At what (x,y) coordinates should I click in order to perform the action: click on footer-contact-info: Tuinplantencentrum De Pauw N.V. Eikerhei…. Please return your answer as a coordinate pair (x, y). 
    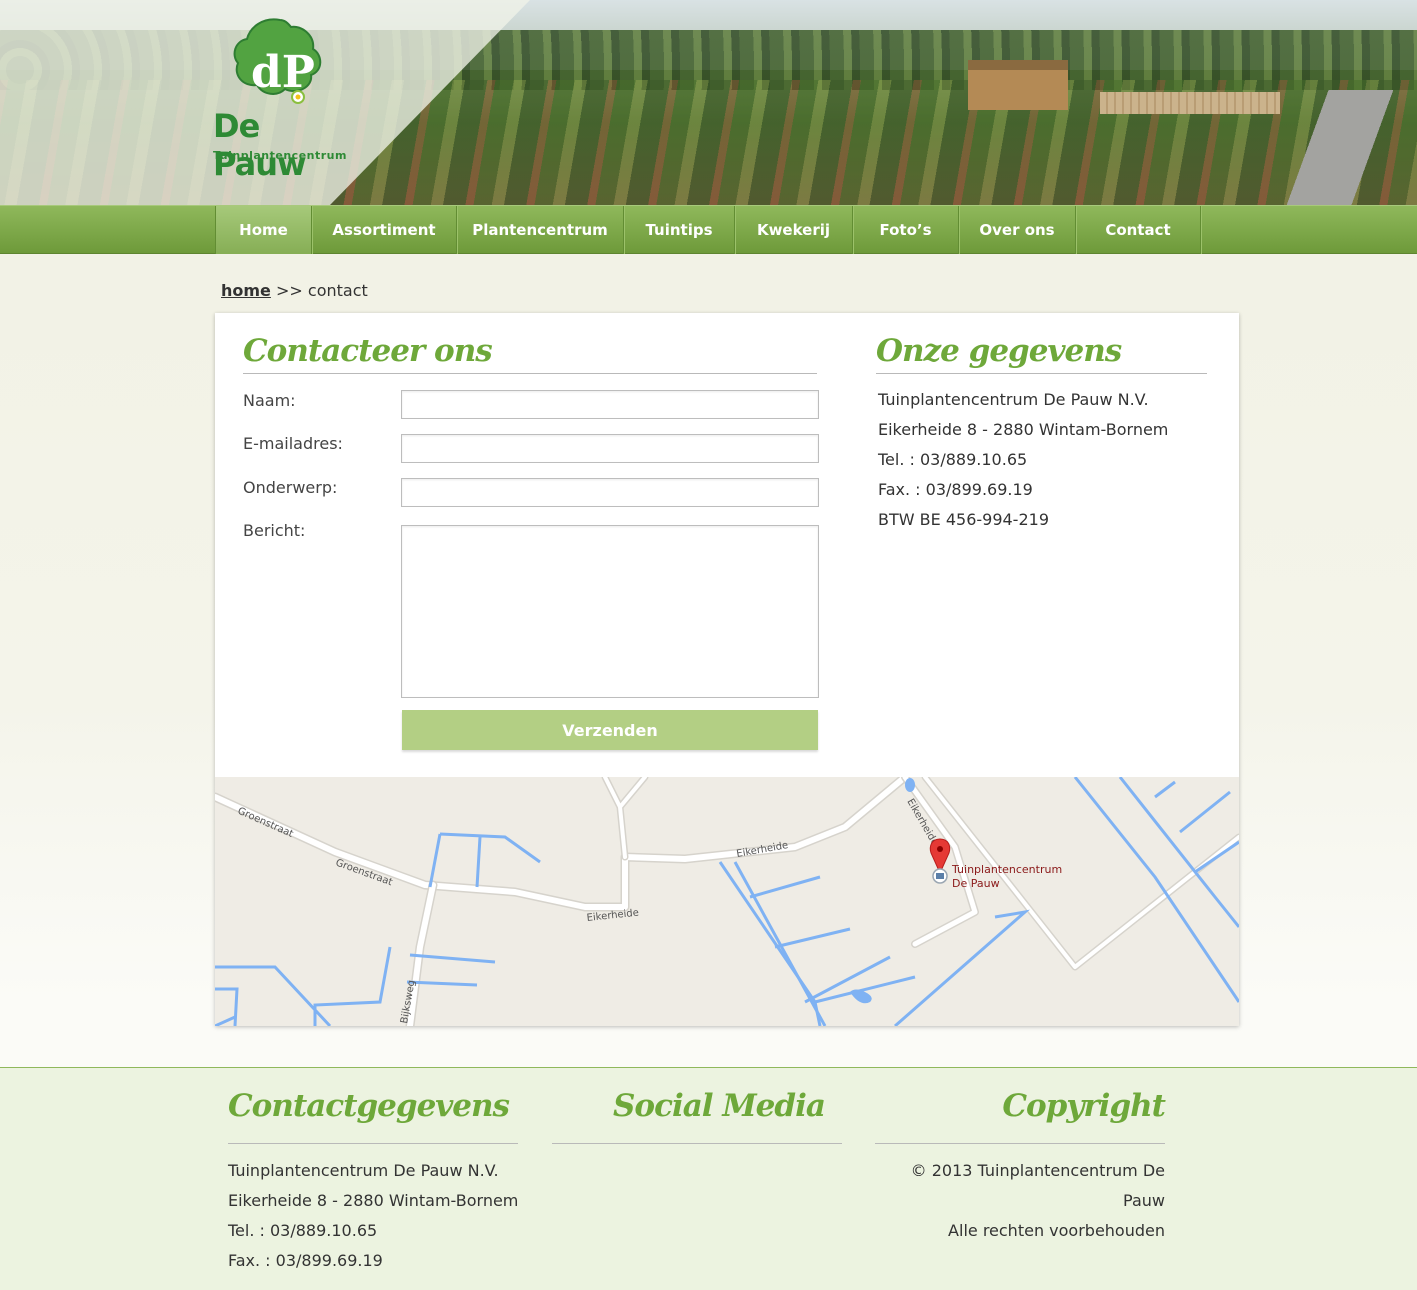
    Looking at the image, I should click on (373, 1216).